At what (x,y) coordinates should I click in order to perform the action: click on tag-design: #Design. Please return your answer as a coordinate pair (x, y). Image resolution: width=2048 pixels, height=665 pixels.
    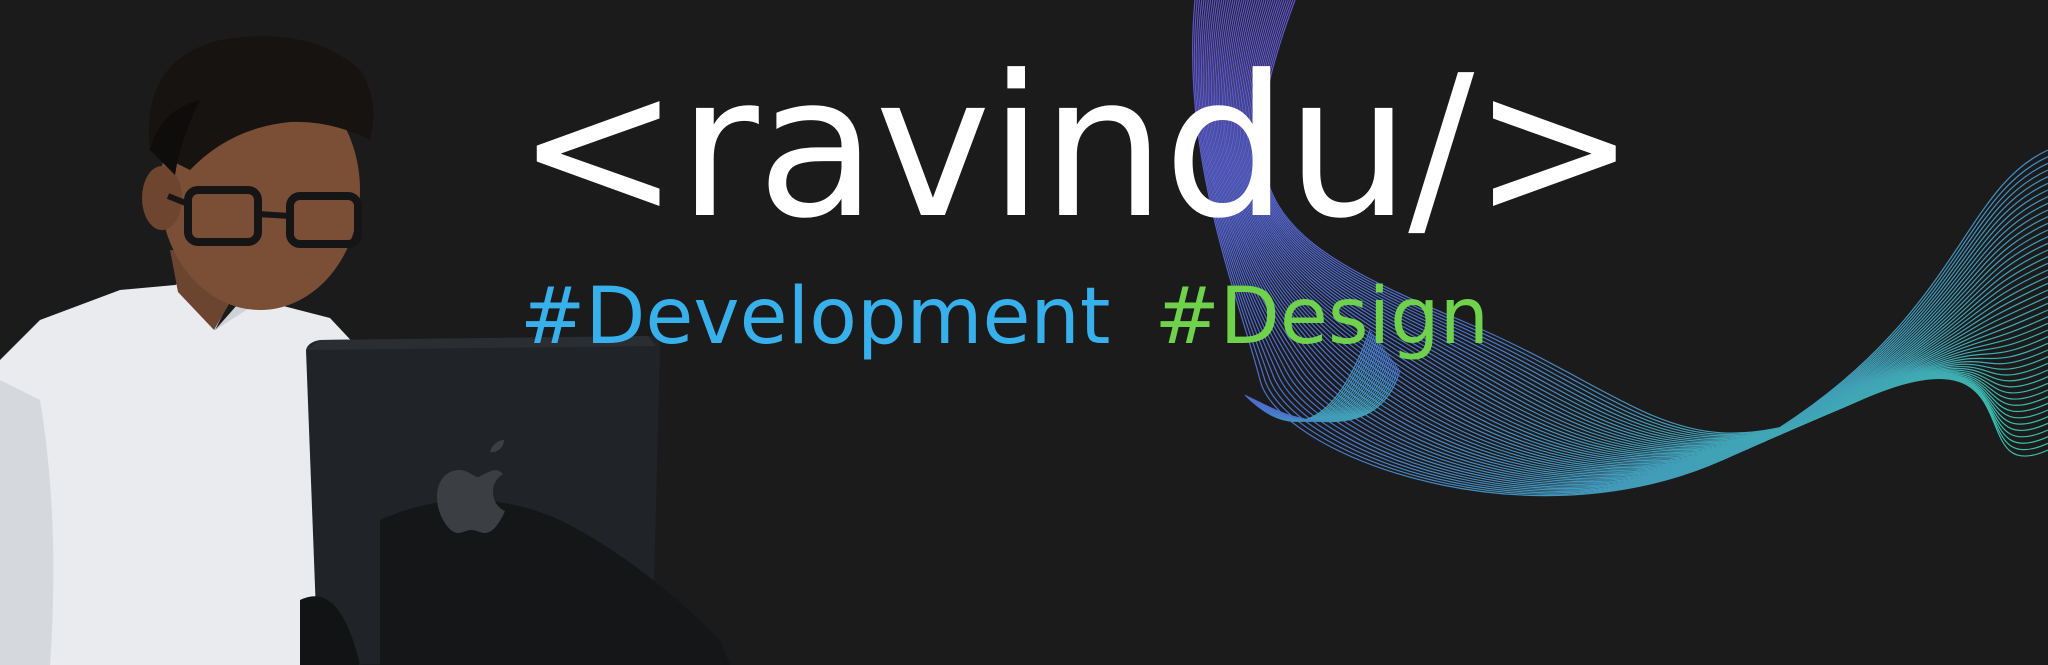
    Looking at the image, I should click on (1322, 317).